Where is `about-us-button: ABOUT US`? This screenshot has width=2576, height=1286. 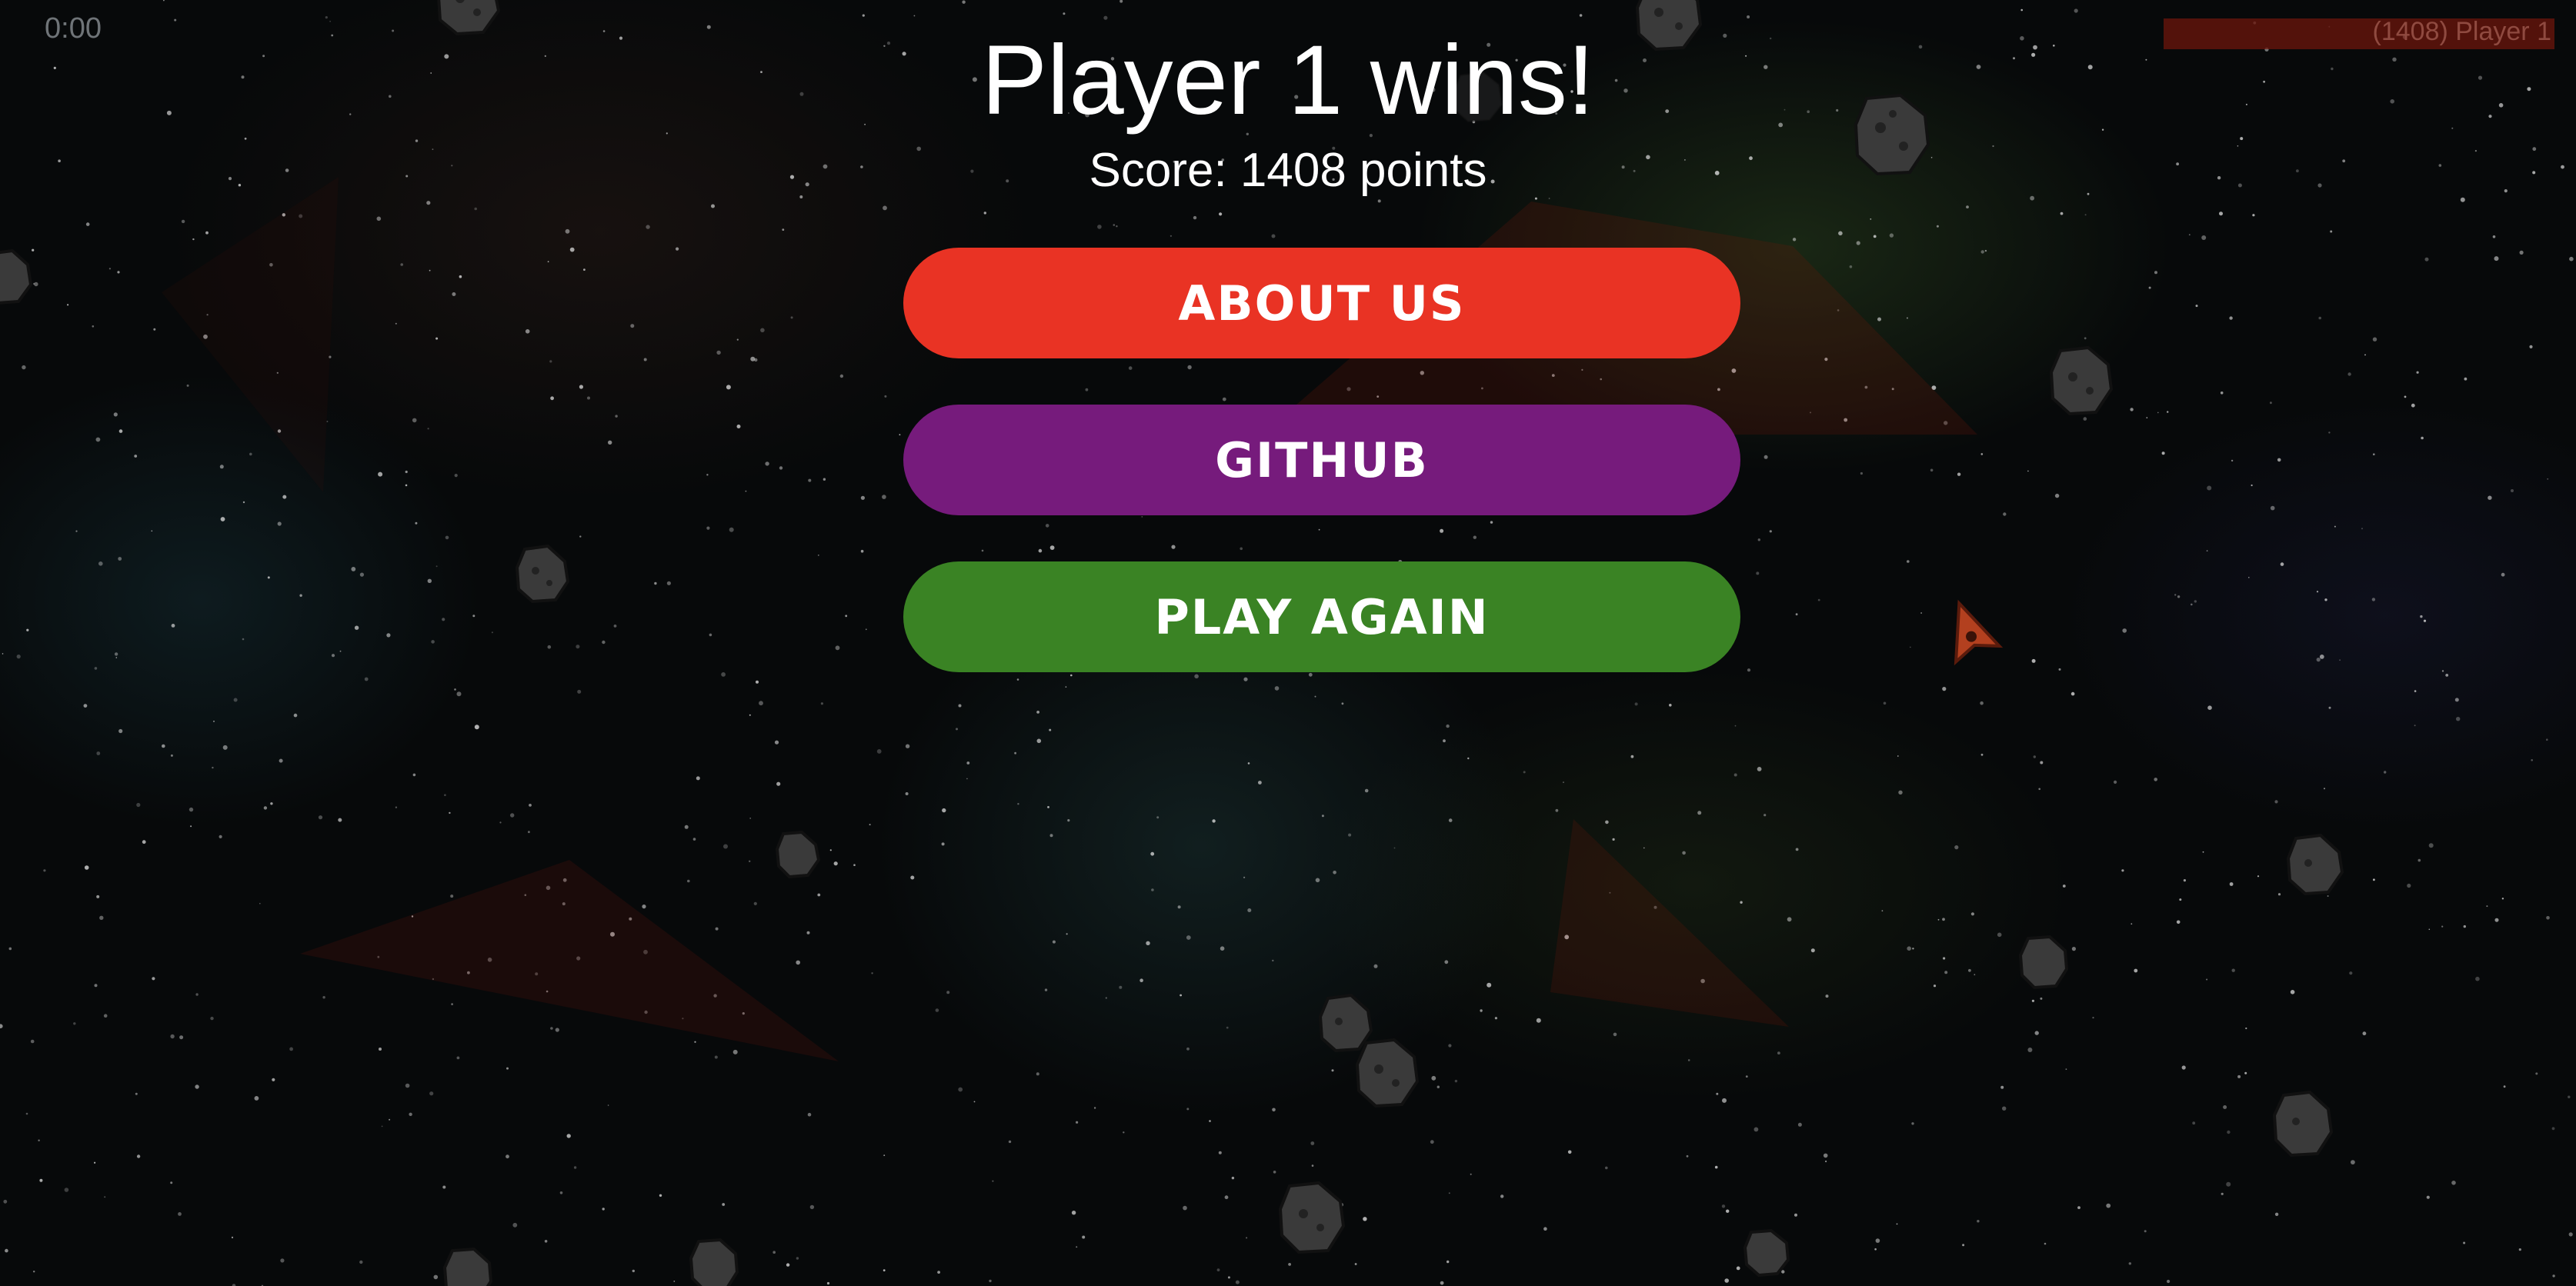
about-us-button: ABOUT US is located at coordinates (1322, 303).